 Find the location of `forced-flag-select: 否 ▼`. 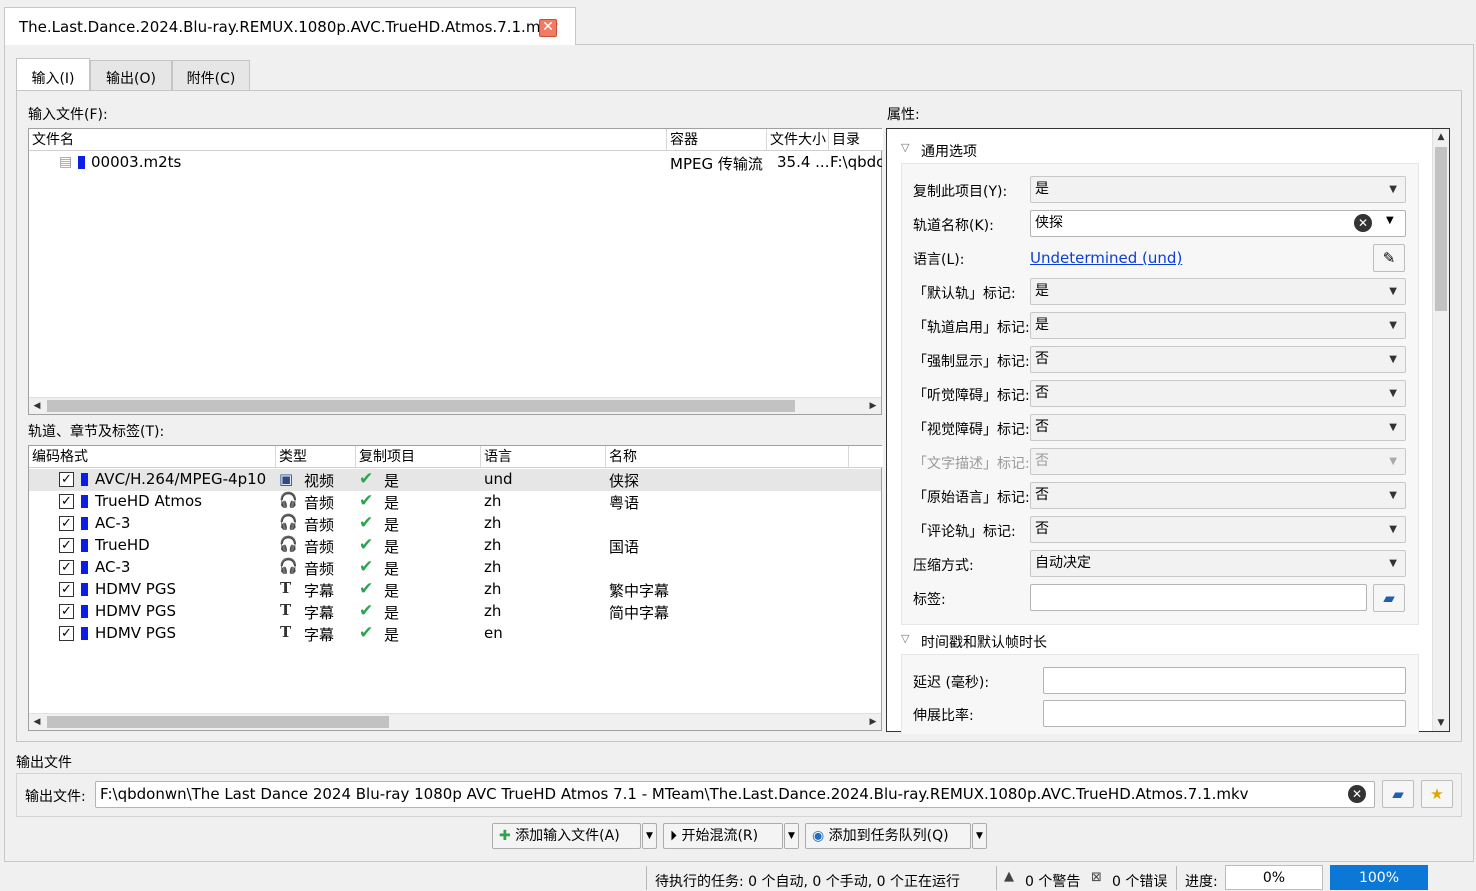

forced-flag-select: 否 ▼ is located at coordinates (1218, 359).